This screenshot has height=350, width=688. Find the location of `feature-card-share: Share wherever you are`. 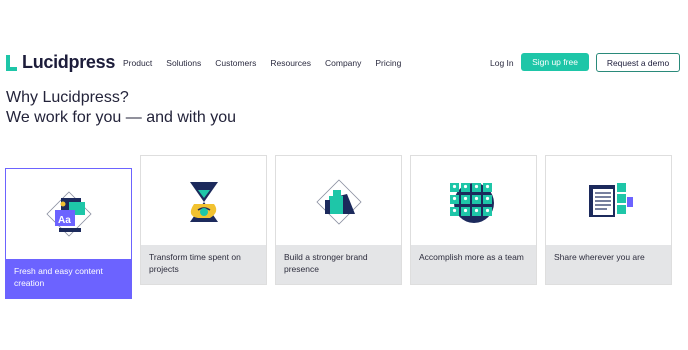

feature-card-share: Share wherever you are is located at coordinates (608, 220).